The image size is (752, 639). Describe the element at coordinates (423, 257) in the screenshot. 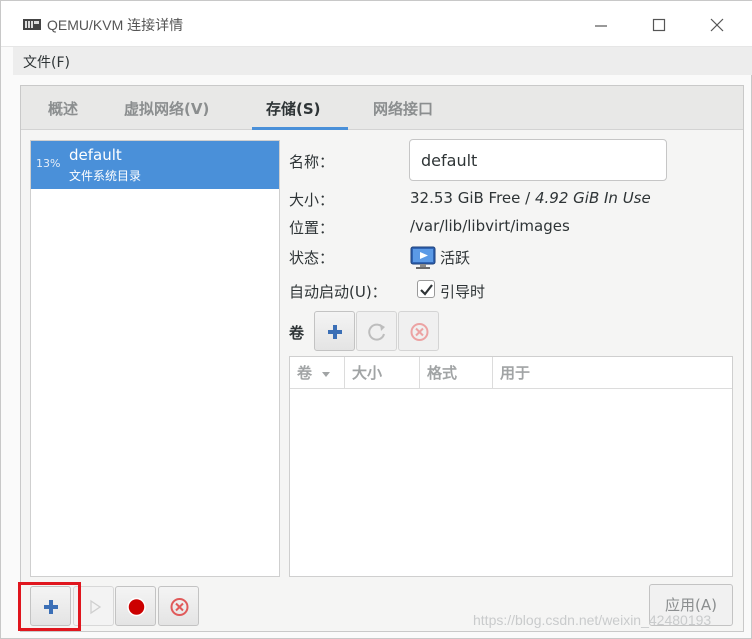

I see `monitor-play-icon` at that location.